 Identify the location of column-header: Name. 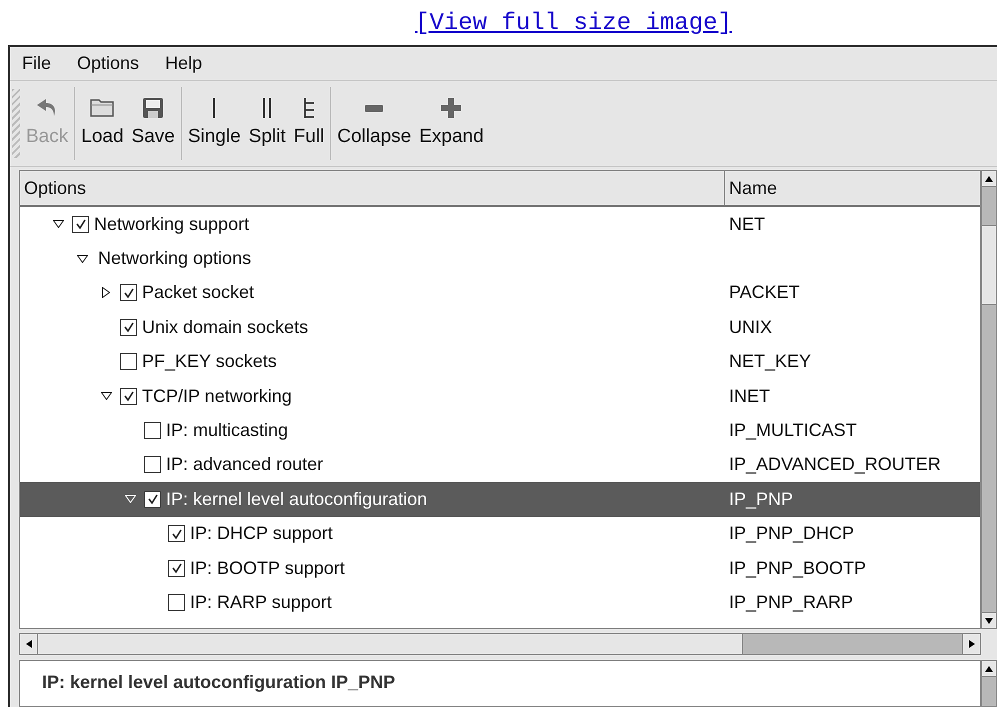
(852, 188).